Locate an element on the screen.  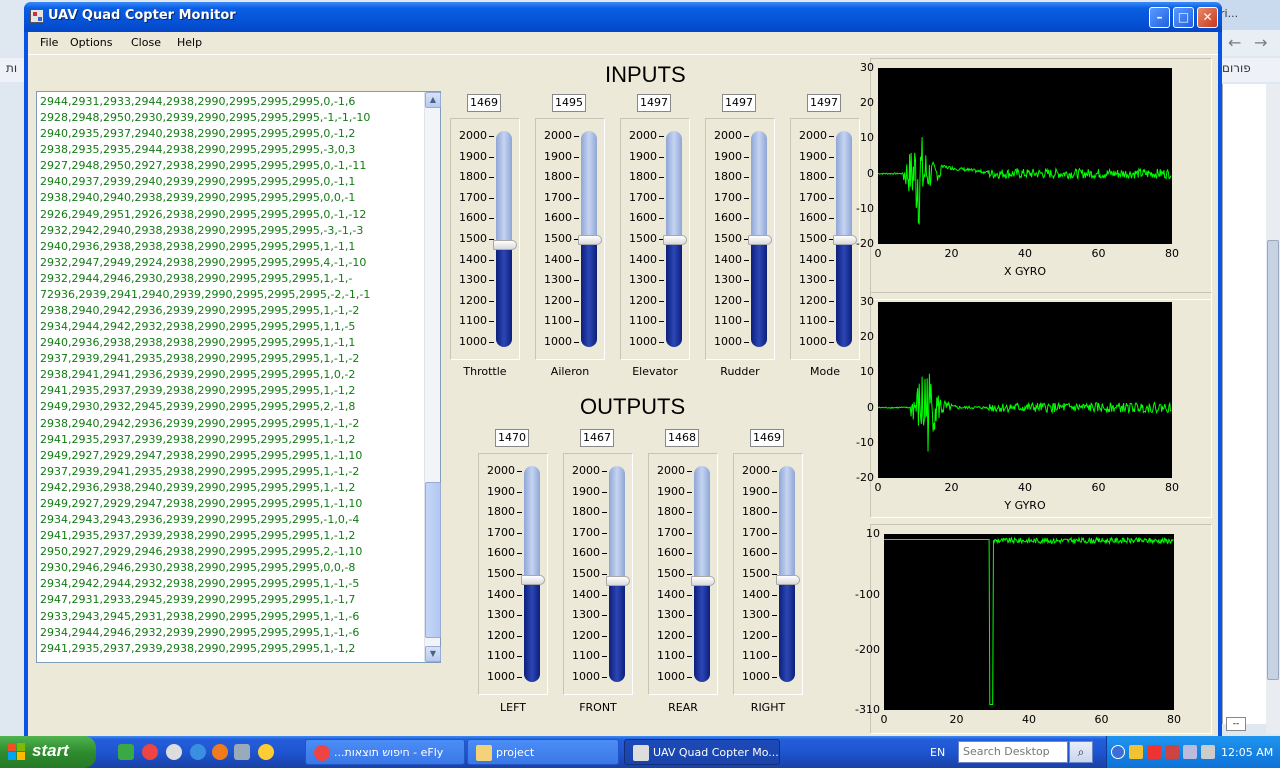
tray-app-icon is located at coordinates (1172, 752).